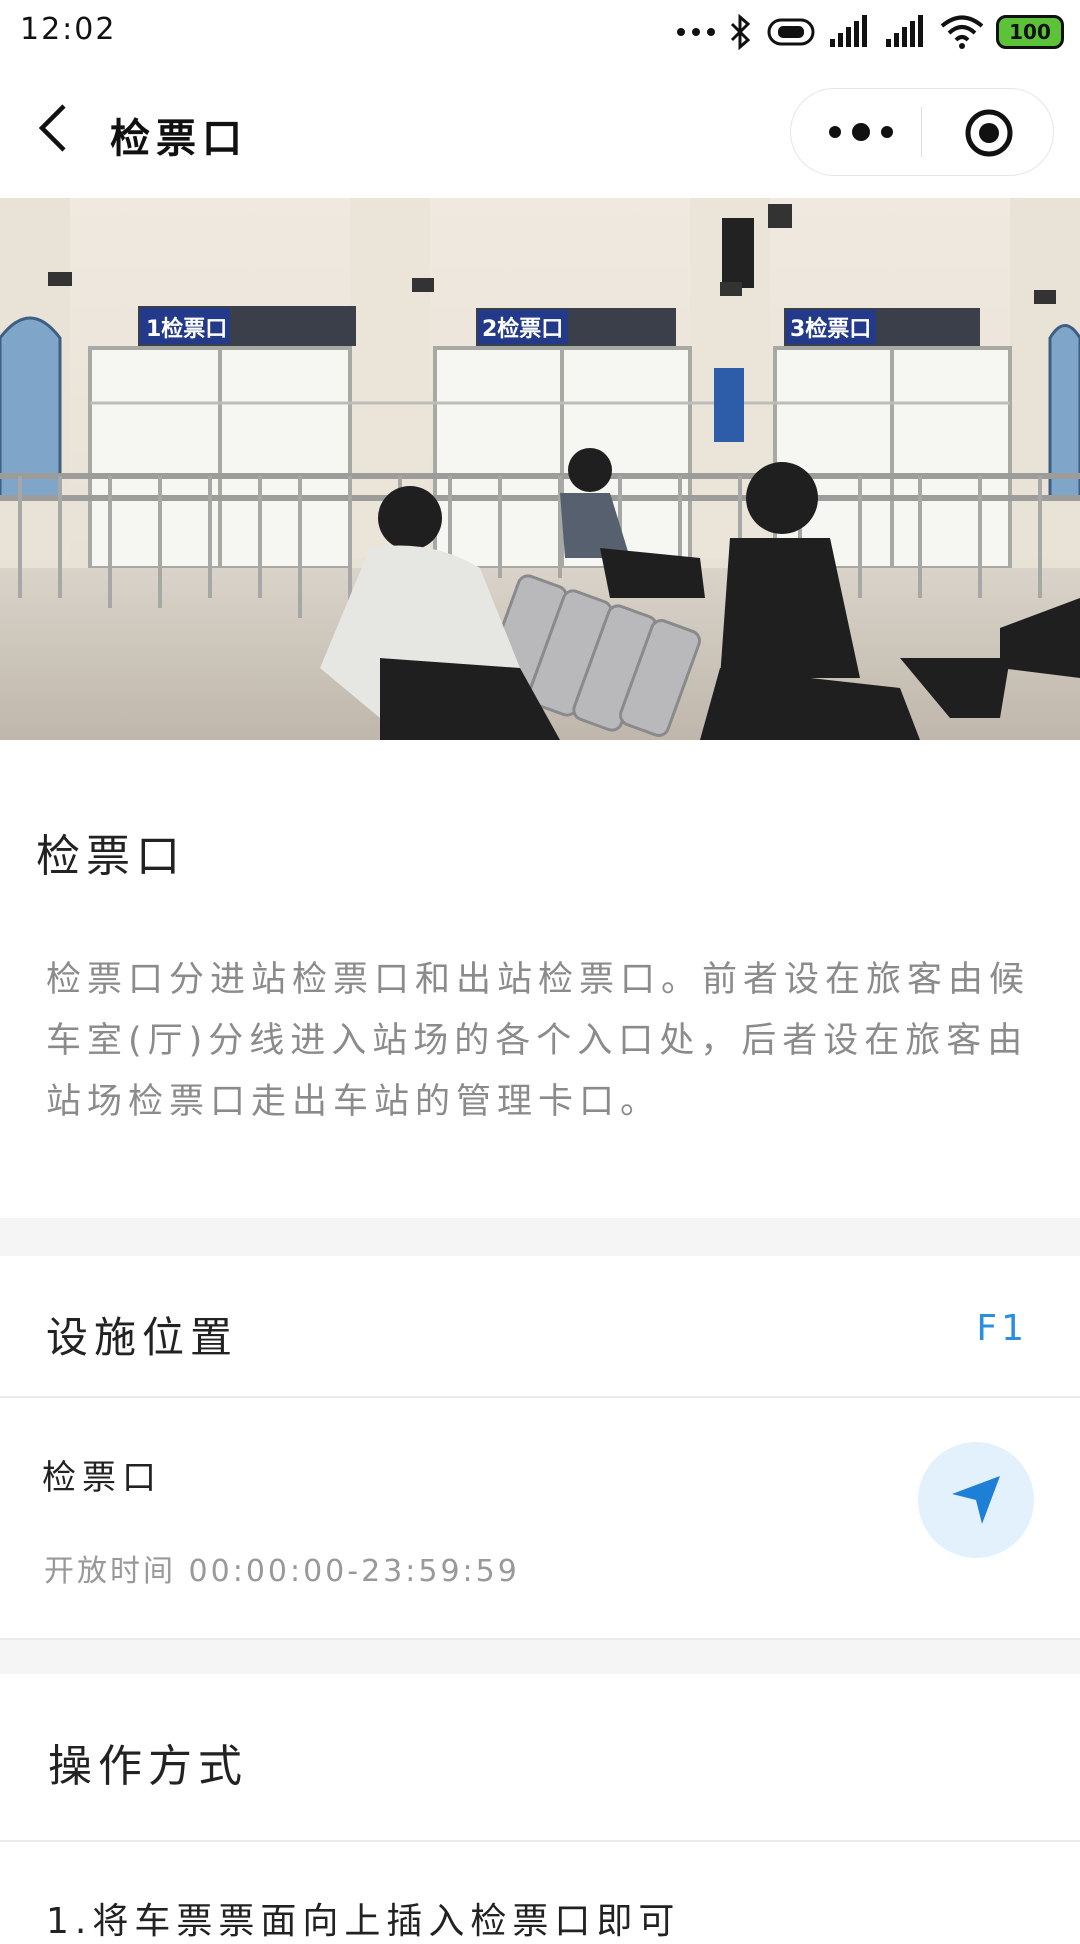  I want to click on facility-row: 检票口 开放时间 00:00:00-23:59:59, so click(540, 1519).